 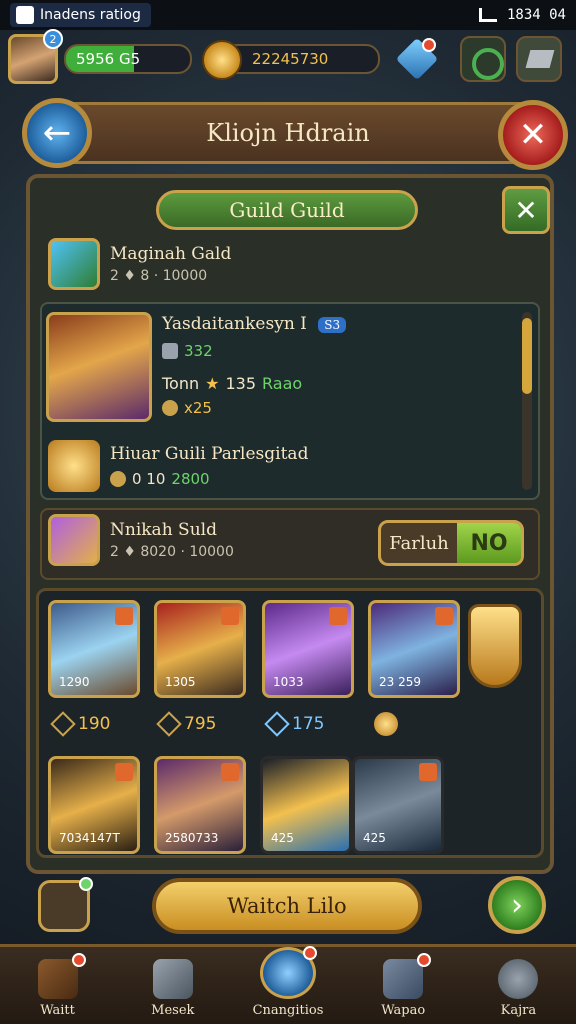 I want to click on nav-item-waitt: Waitt, so click(x=57, y=985).